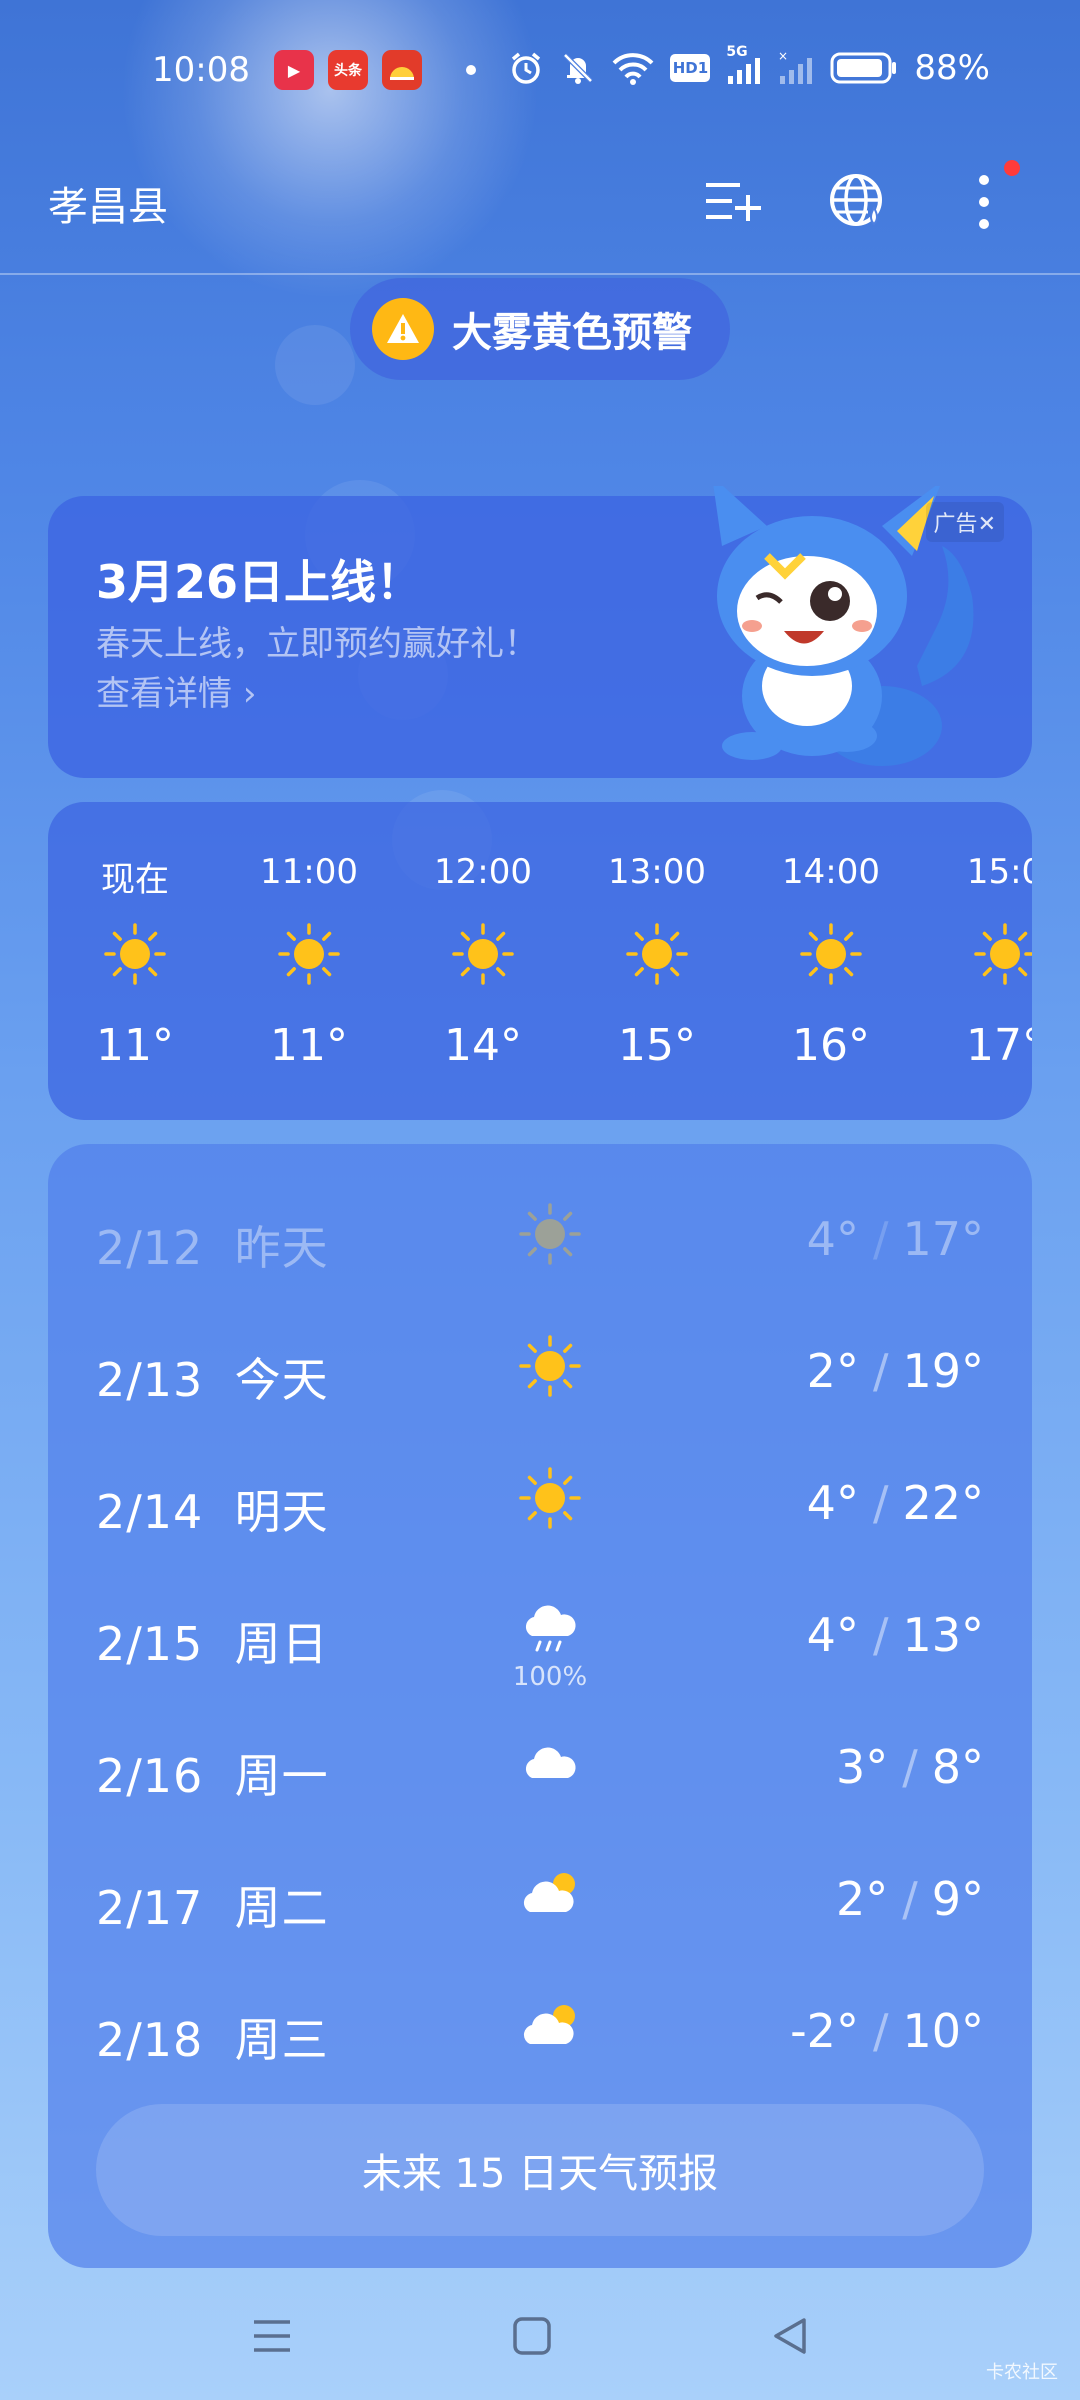  Describe the element at coordinates (1012, 168) in the screenshot. I see `menu-badge-dot` at that location.